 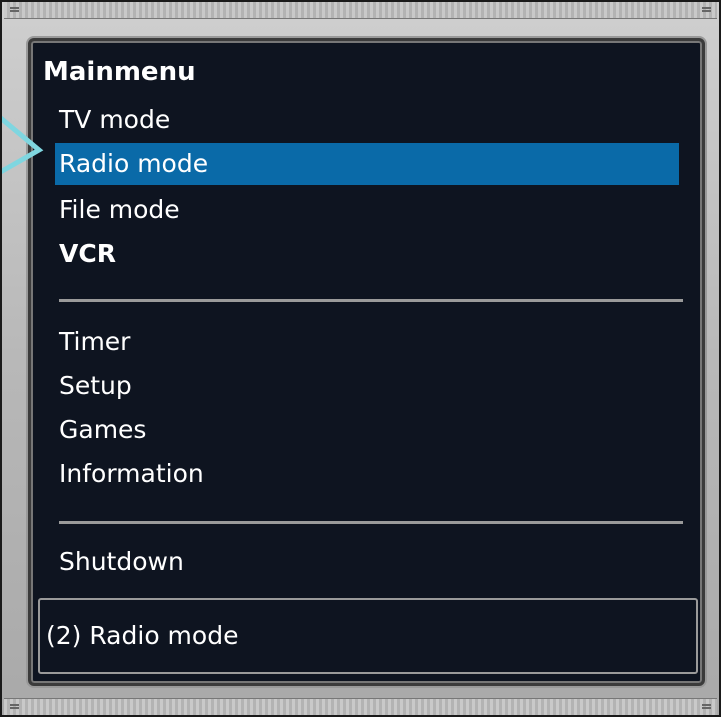 I want to click on menu-item-file-mode: File mode, so click(x=367, y=210).